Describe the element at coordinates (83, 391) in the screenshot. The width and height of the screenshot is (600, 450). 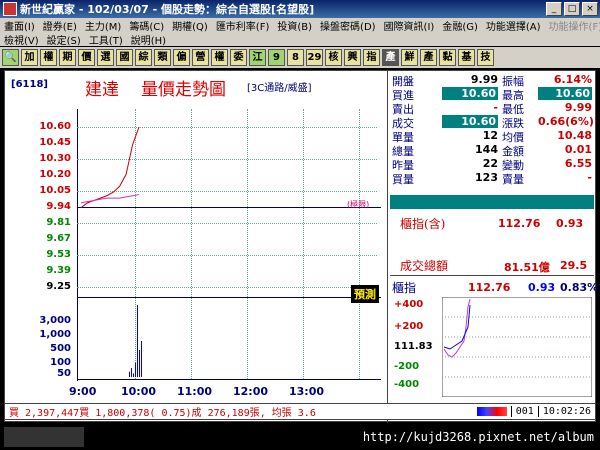
I see `time-tick: 9:00` at that location.